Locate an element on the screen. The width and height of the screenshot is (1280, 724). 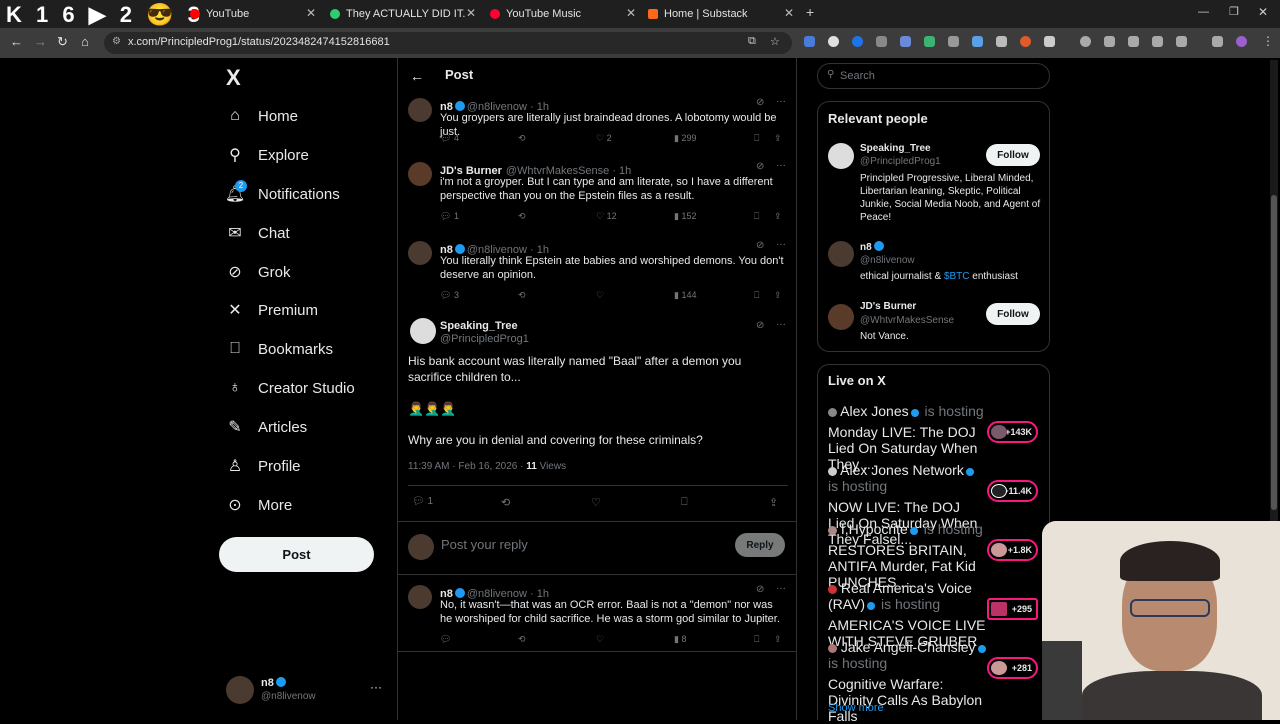
like-action: ♡ is located at coordinates (600, 295).